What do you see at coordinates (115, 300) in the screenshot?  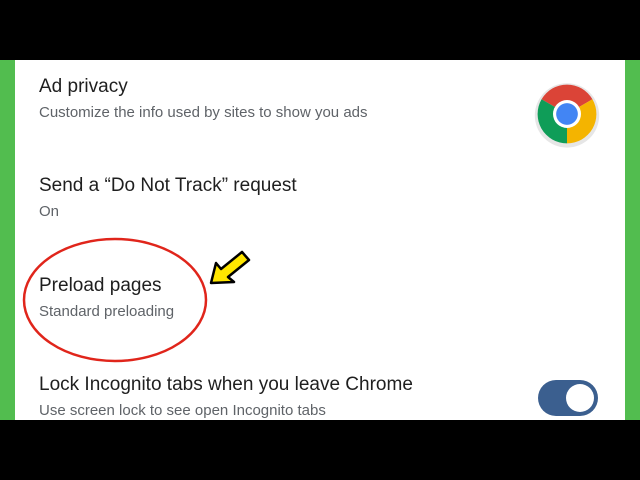 I see `highlight-circle-annotation` at bounding box center [115, 300].